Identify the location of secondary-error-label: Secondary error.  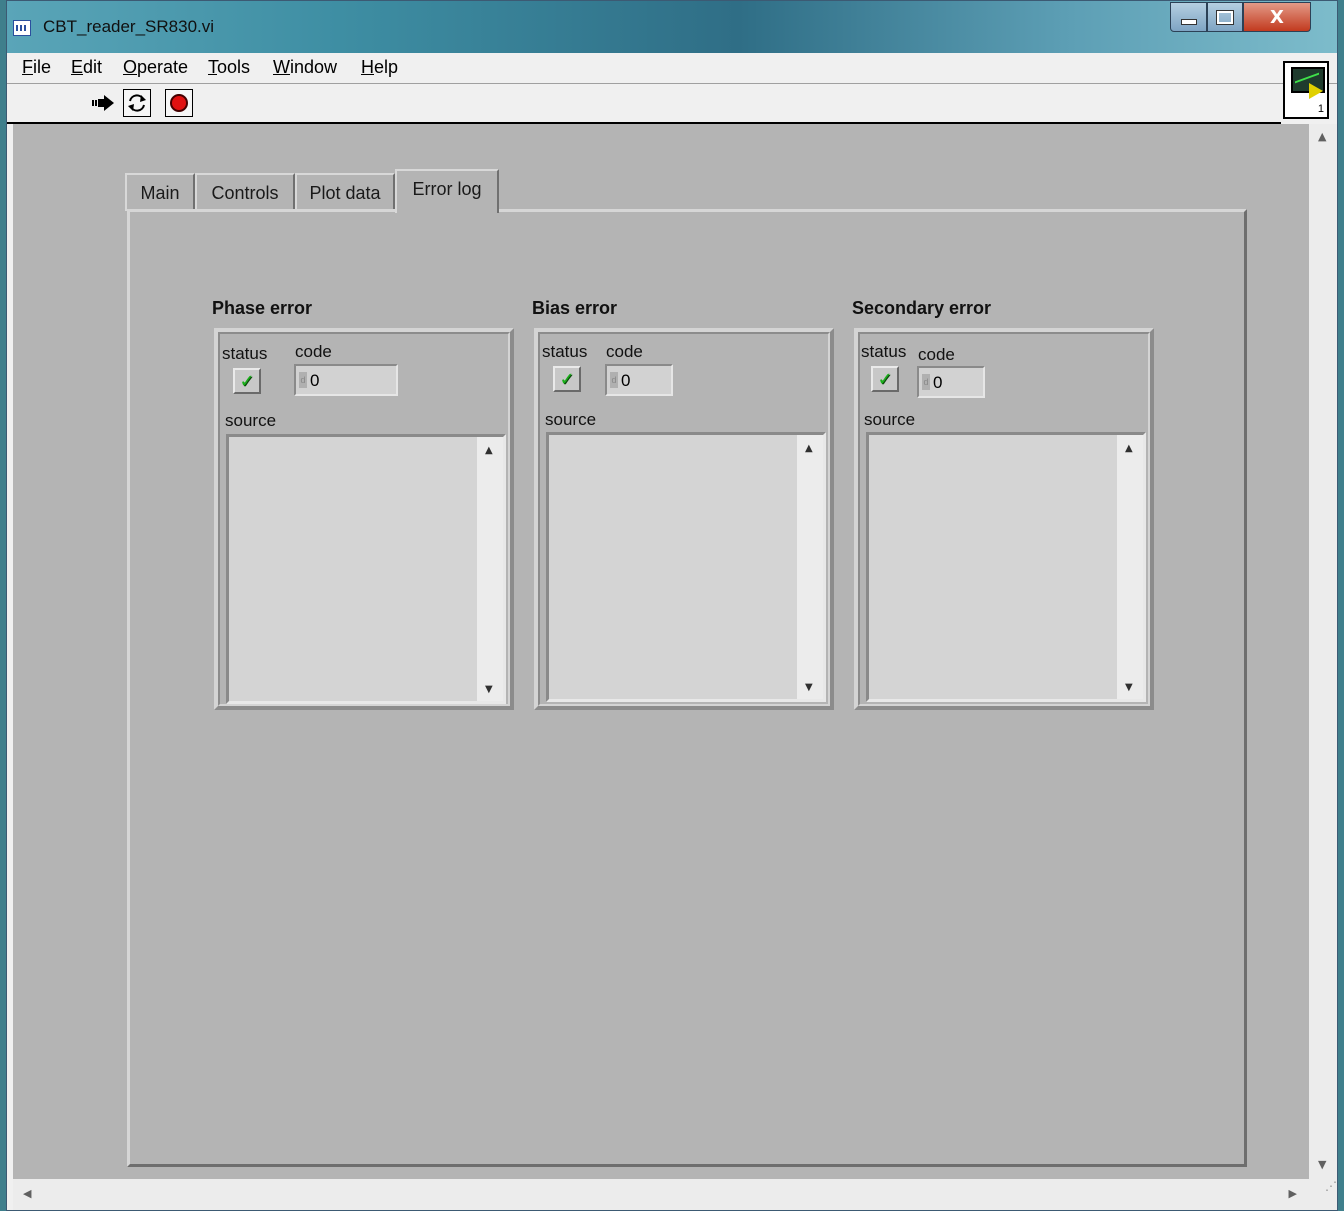
(922, 308).